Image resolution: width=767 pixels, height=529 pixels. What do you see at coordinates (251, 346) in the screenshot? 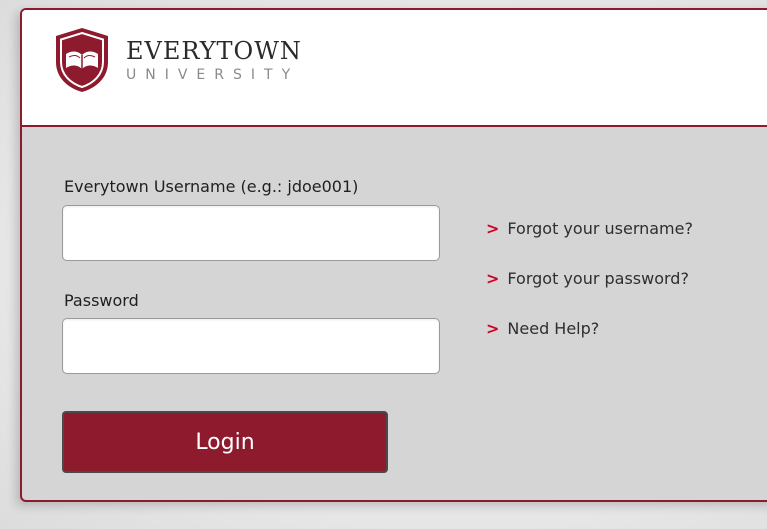
I see `password-input` at bounding box center [251, 346].